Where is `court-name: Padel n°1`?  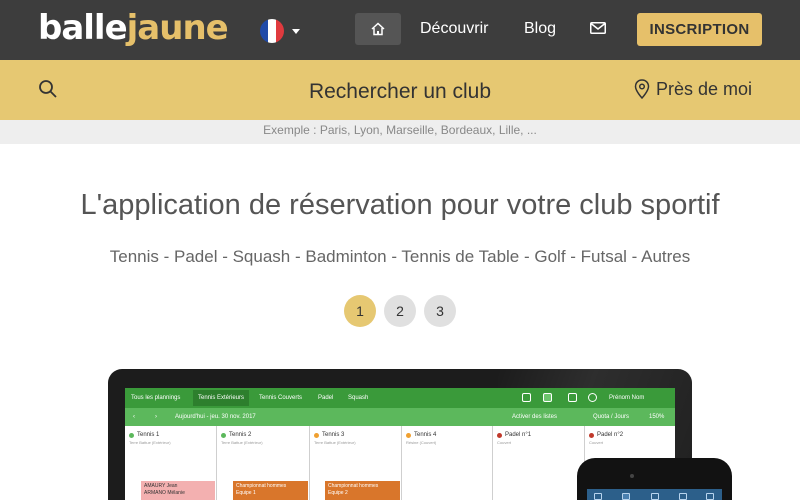 court-name: Padel n°1 is located at coordinates (518, 435).